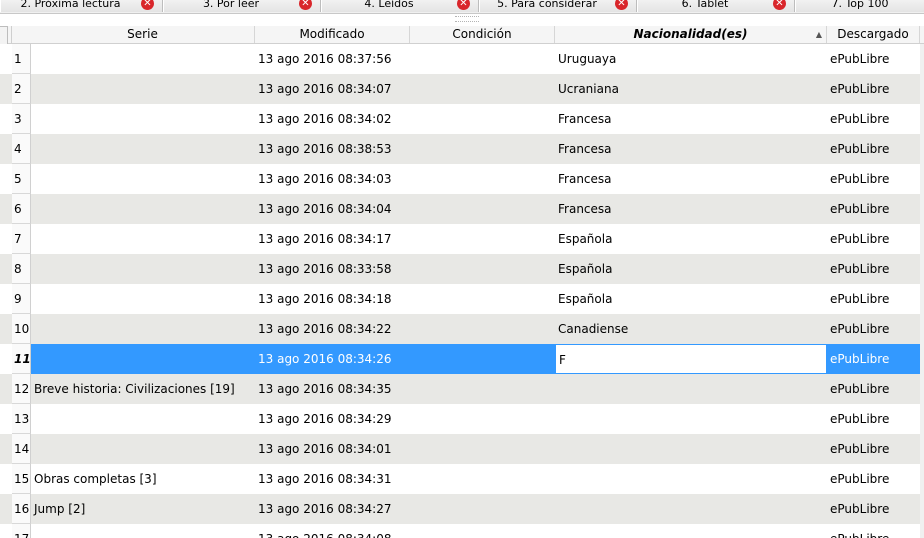  I want to click on cell-modificado: 13 ago 2016 08:33:58, so click(332, 269).